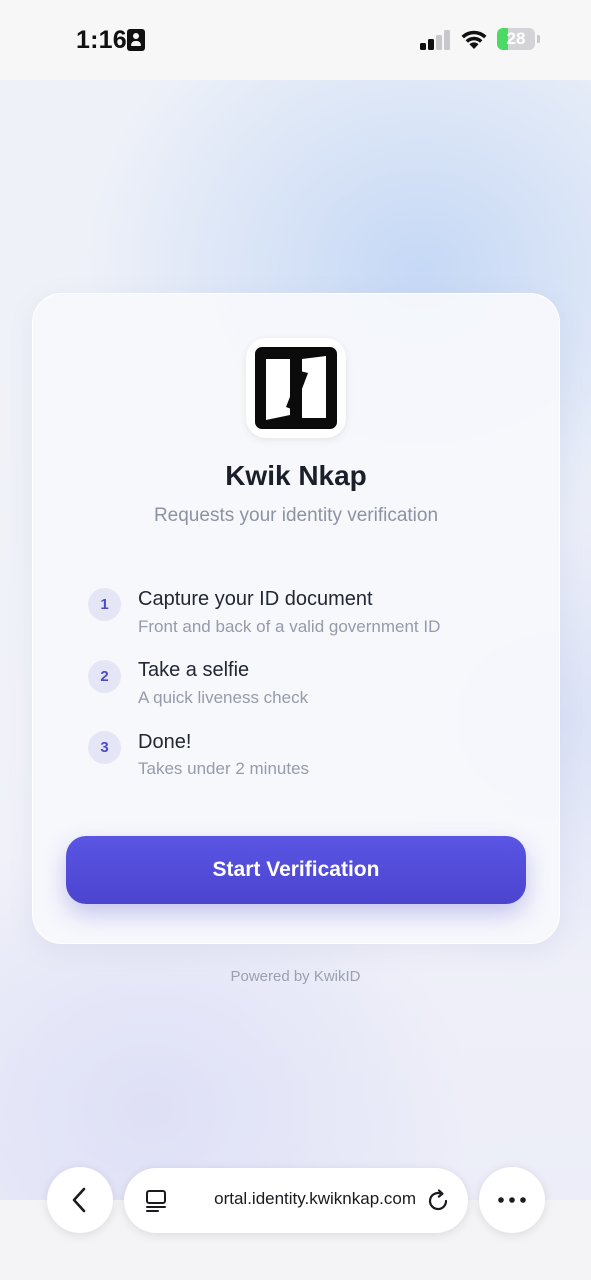 This screenshot has height=1280, width=591. I want to click on more-dots-icon, so click(512, 1200).